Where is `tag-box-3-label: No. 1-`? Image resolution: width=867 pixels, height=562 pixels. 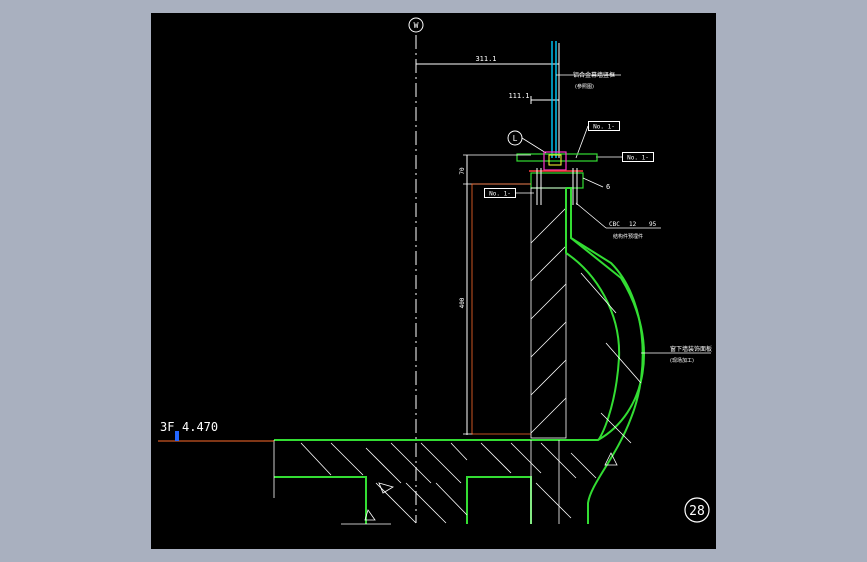
tag-box-3-label: No. 1- is located at coordinates (500, 194).